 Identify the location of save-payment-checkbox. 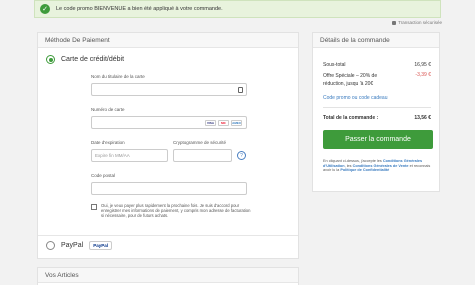
(94, 207).